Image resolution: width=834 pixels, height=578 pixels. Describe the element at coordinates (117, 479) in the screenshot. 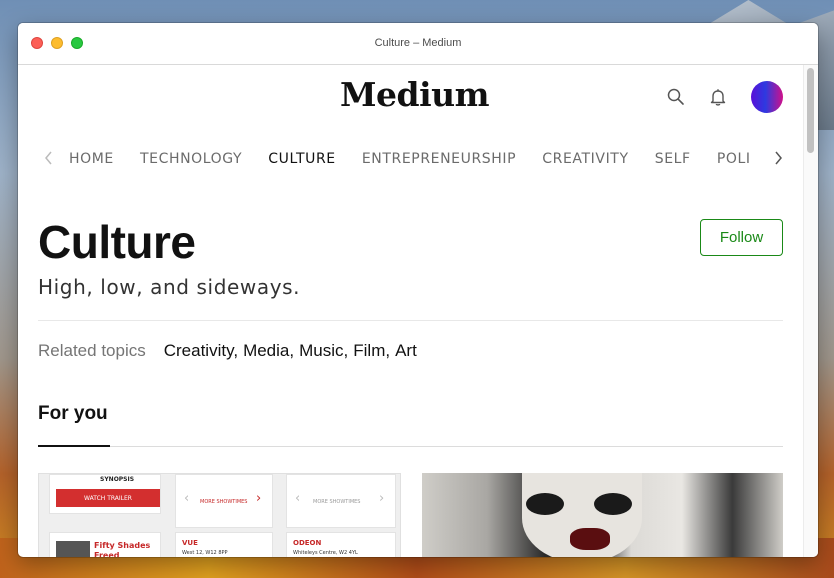

I see `mini-synopsis-label: SYNOPSIS` at that location.